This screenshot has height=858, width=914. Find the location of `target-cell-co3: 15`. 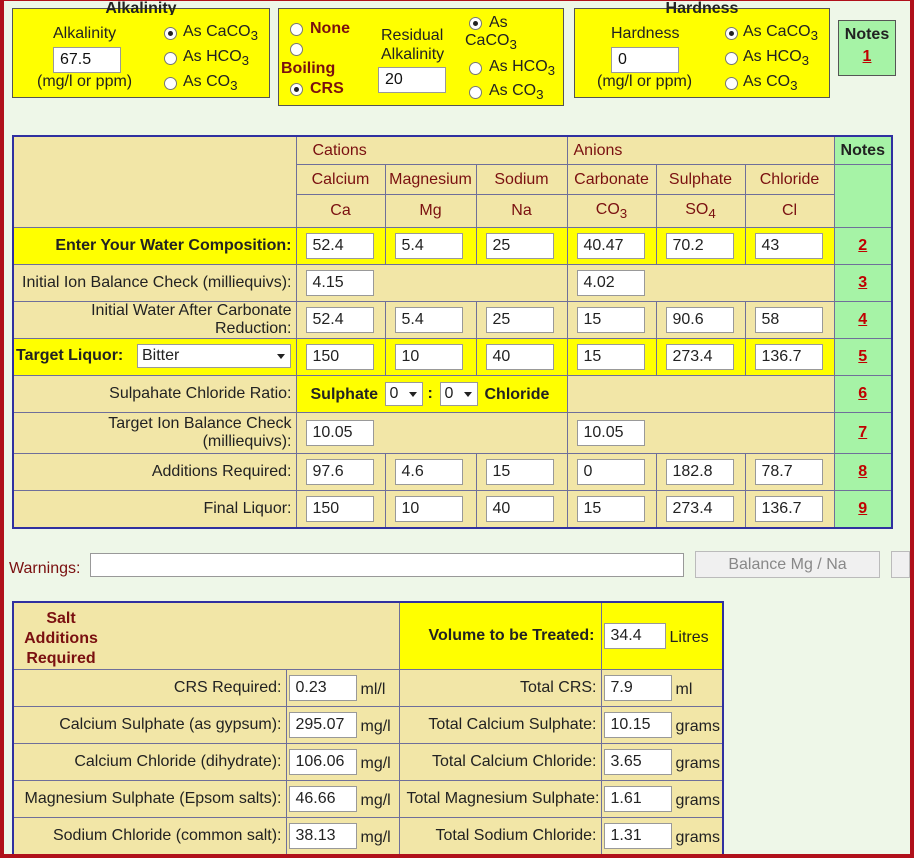

target-cell-co3: 15 is located at coordinates (611, 357).